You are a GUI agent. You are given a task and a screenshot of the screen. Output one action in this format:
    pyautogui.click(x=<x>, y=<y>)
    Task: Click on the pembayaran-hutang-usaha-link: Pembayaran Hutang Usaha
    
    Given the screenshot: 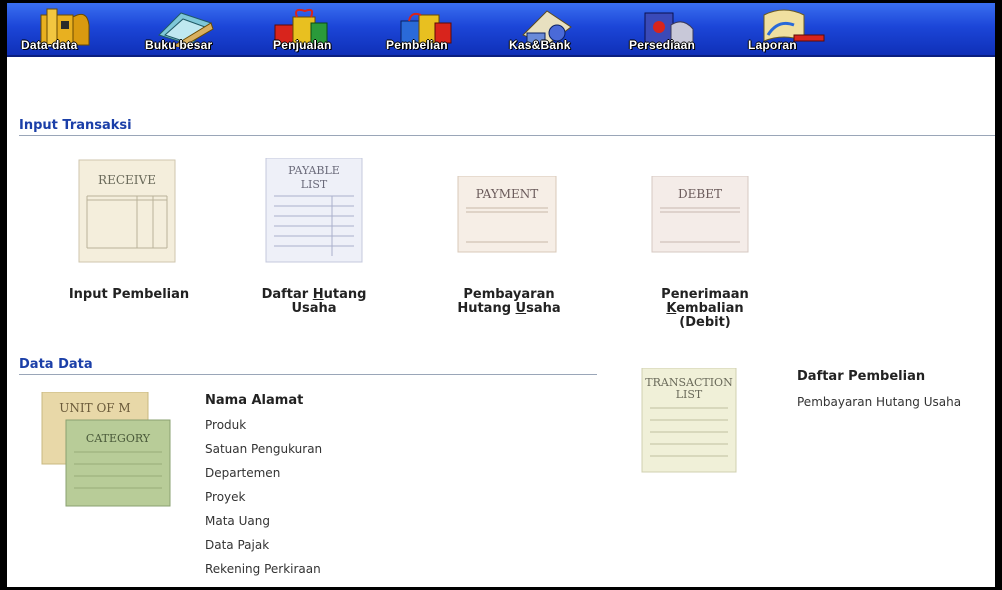 What is the action you would take?
    pyautogui.click(x=509, y=302)
    